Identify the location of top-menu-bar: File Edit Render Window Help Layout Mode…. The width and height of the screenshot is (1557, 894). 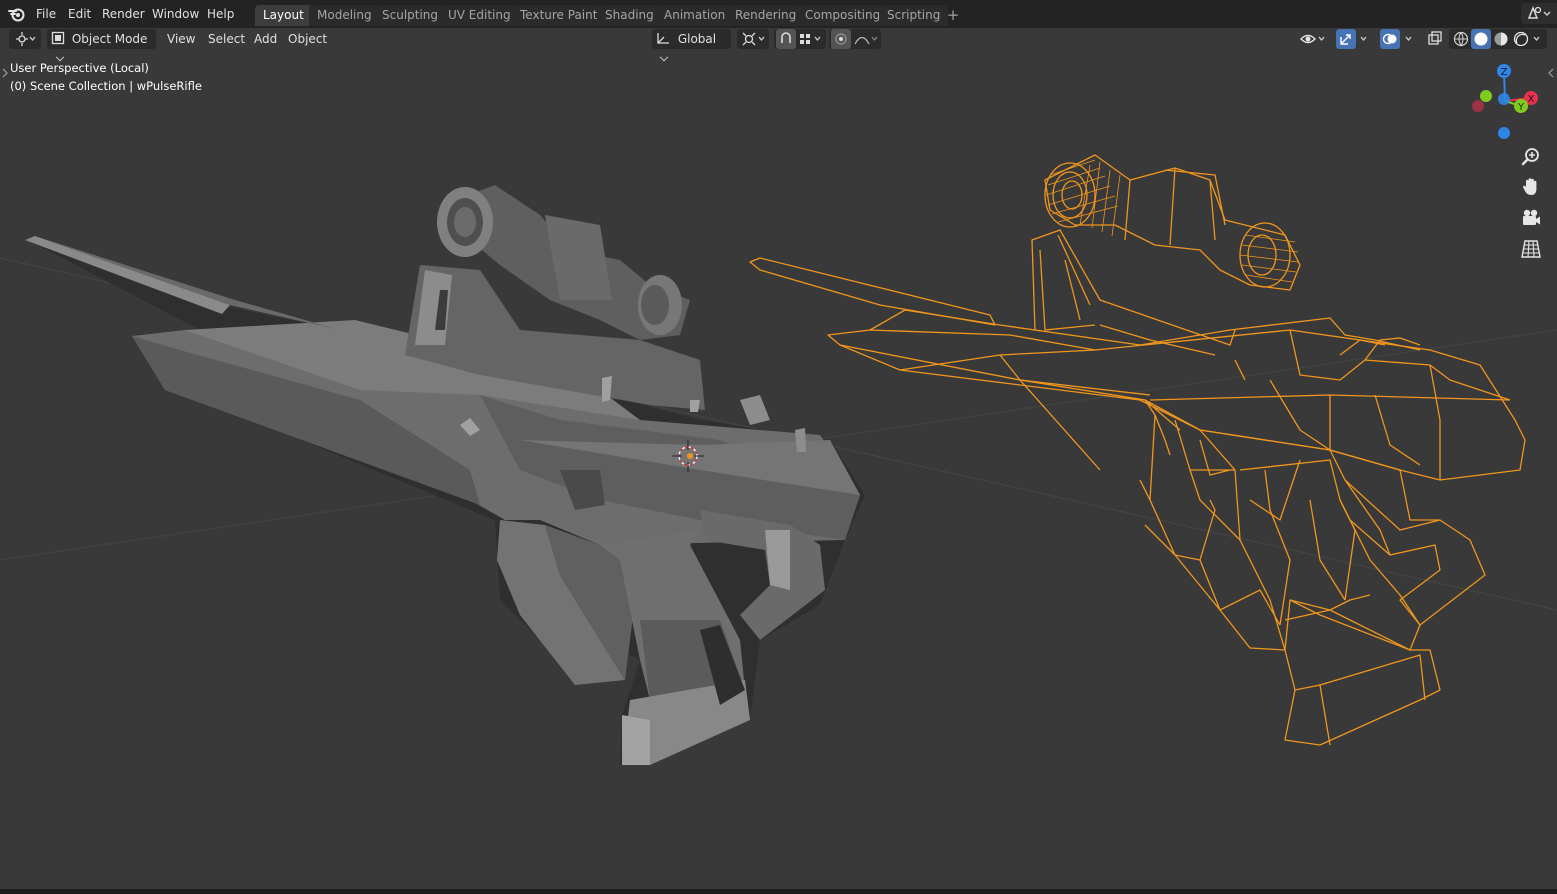
(778, 14).